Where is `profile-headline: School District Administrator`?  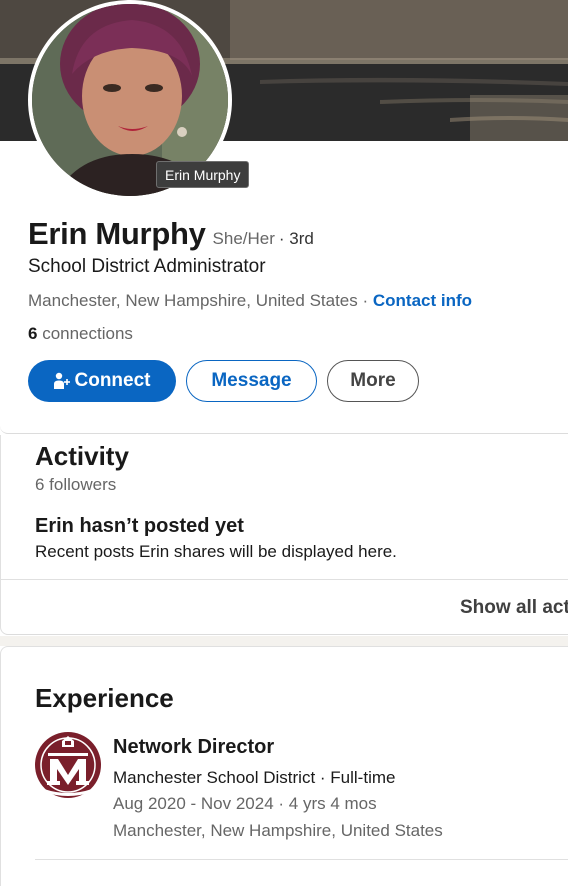 profile-headline: School District Administrator is located at coordinates (147, 266).